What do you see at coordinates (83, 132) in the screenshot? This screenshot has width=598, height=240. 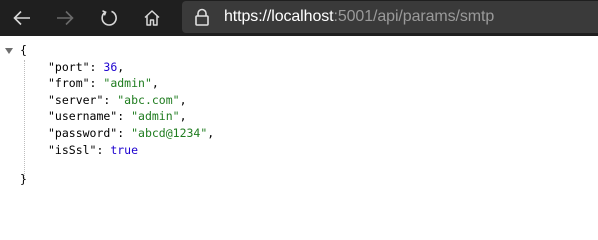 I see `json-key: "password"` at bounding box center [83, 132].